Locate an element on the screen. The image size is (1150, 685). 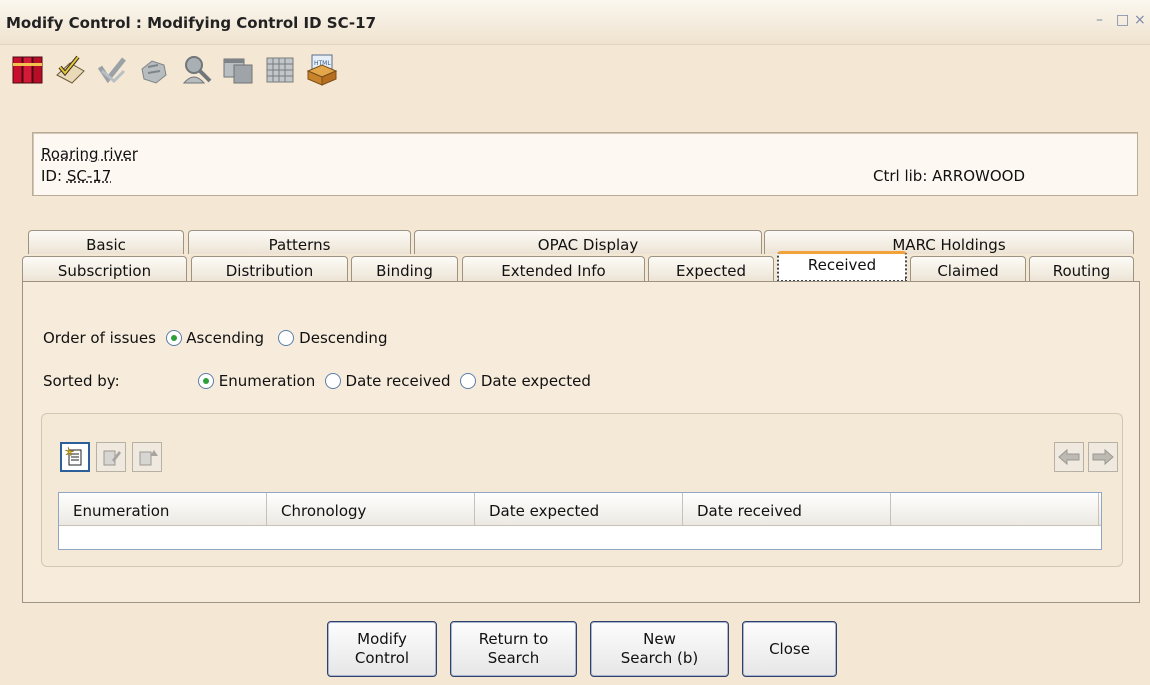
move-issue-button is located at coordinates (147, 457).